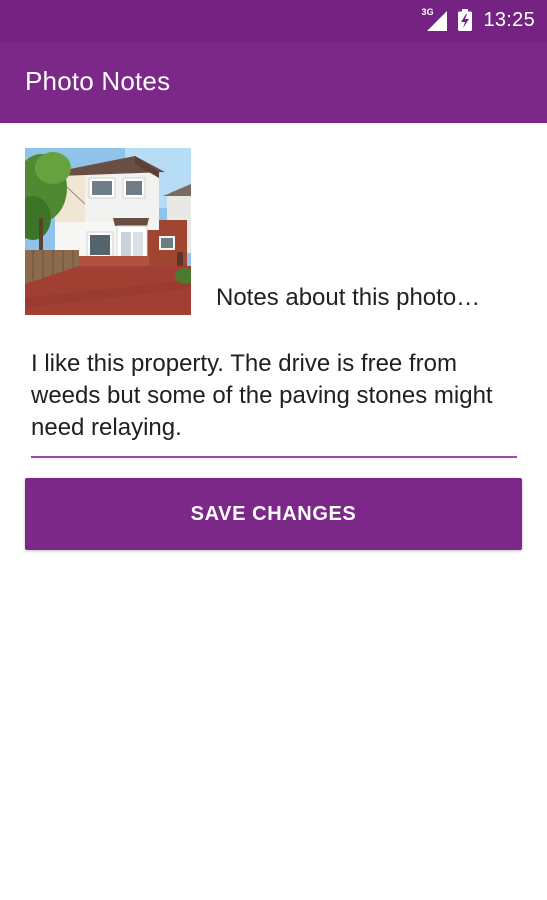 The height and width of the screenshot is (900, 547). I want to click on house-photo, so click(108, 231).